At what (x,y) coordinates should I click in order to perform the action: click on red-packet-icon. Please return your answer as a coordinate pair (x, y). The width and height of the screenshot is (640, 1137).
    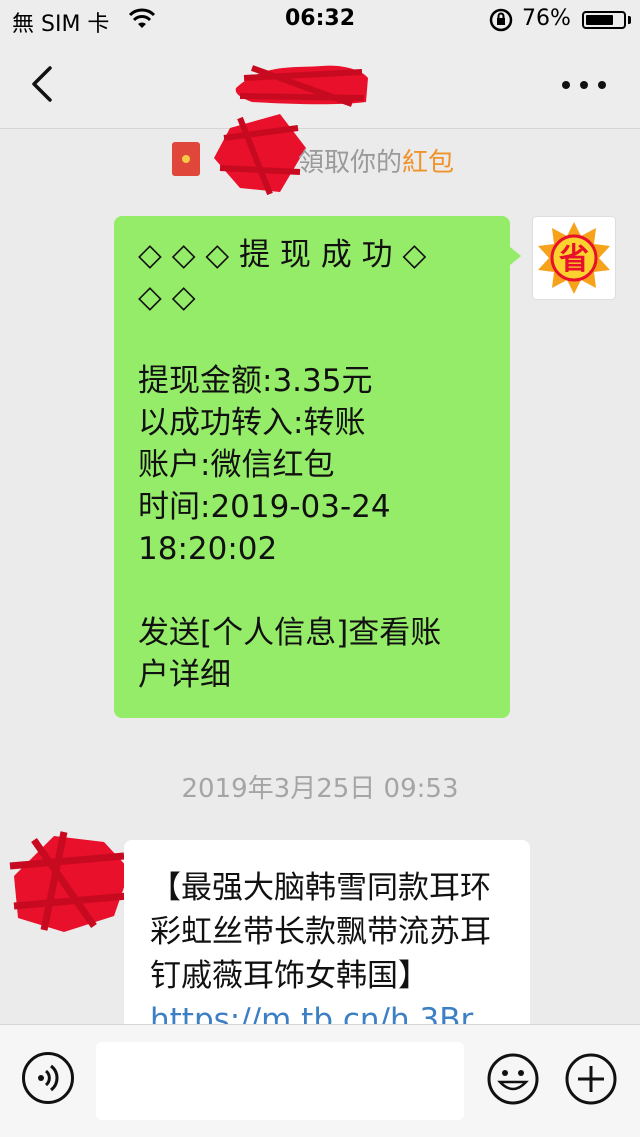
    Looking at the image, I should click on (186, 159).